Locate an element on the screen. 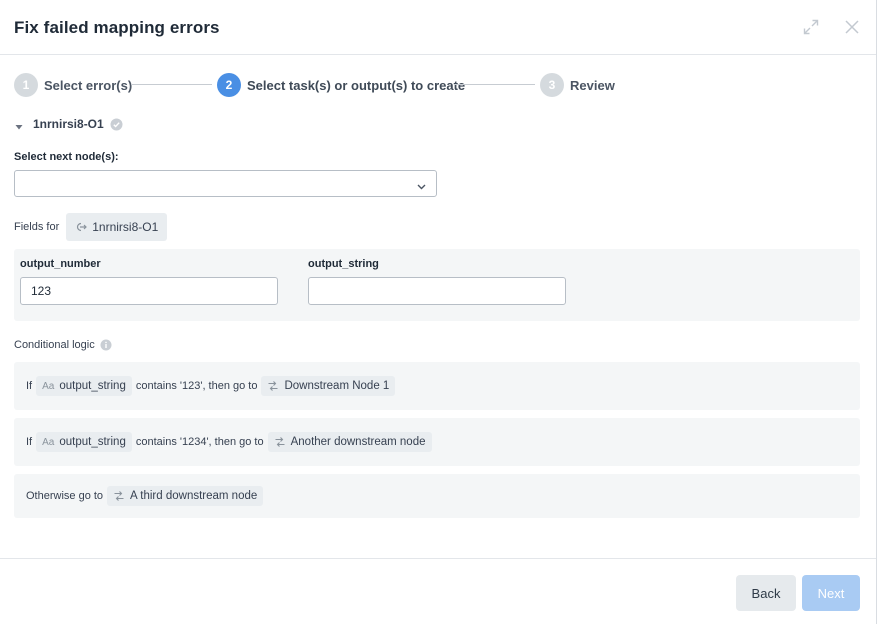 The height and width of the screenshot is (624, 877). close-icon is located at coordinates (852, 27).